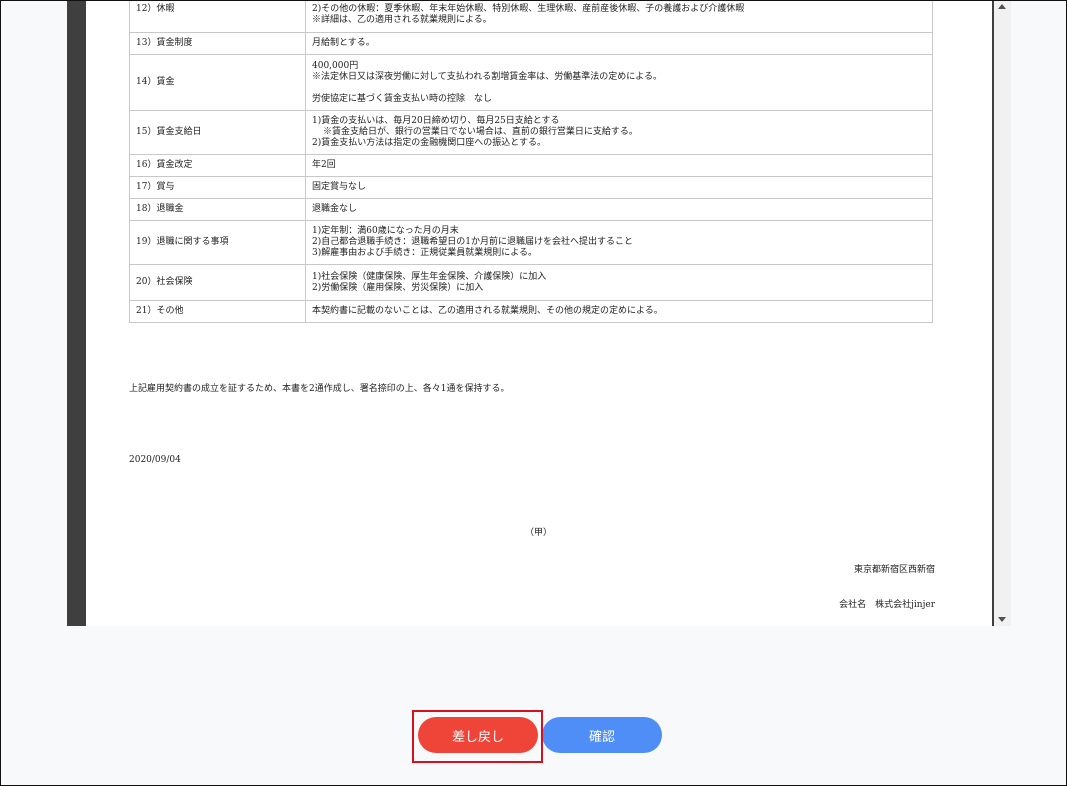 The width and height of the screenshot is (1067, 786). I want to click on table-row: 17）賞与 固定賞与なし, so click(531, 187).